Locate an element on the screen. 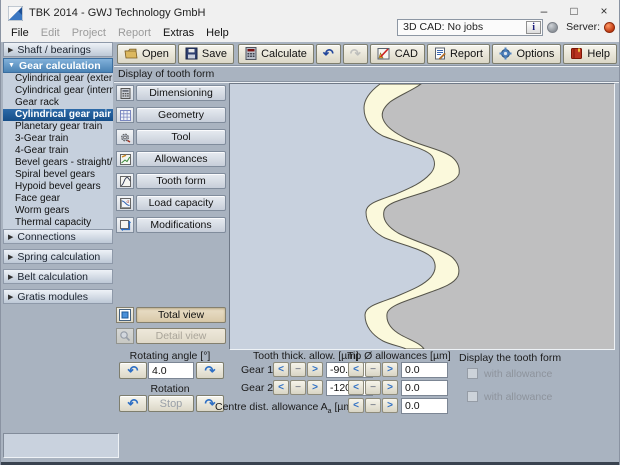 This screenshot has height=465, width=620. sidebar-item-gear-rack: Gear rack is located at coordinates (58, 103).